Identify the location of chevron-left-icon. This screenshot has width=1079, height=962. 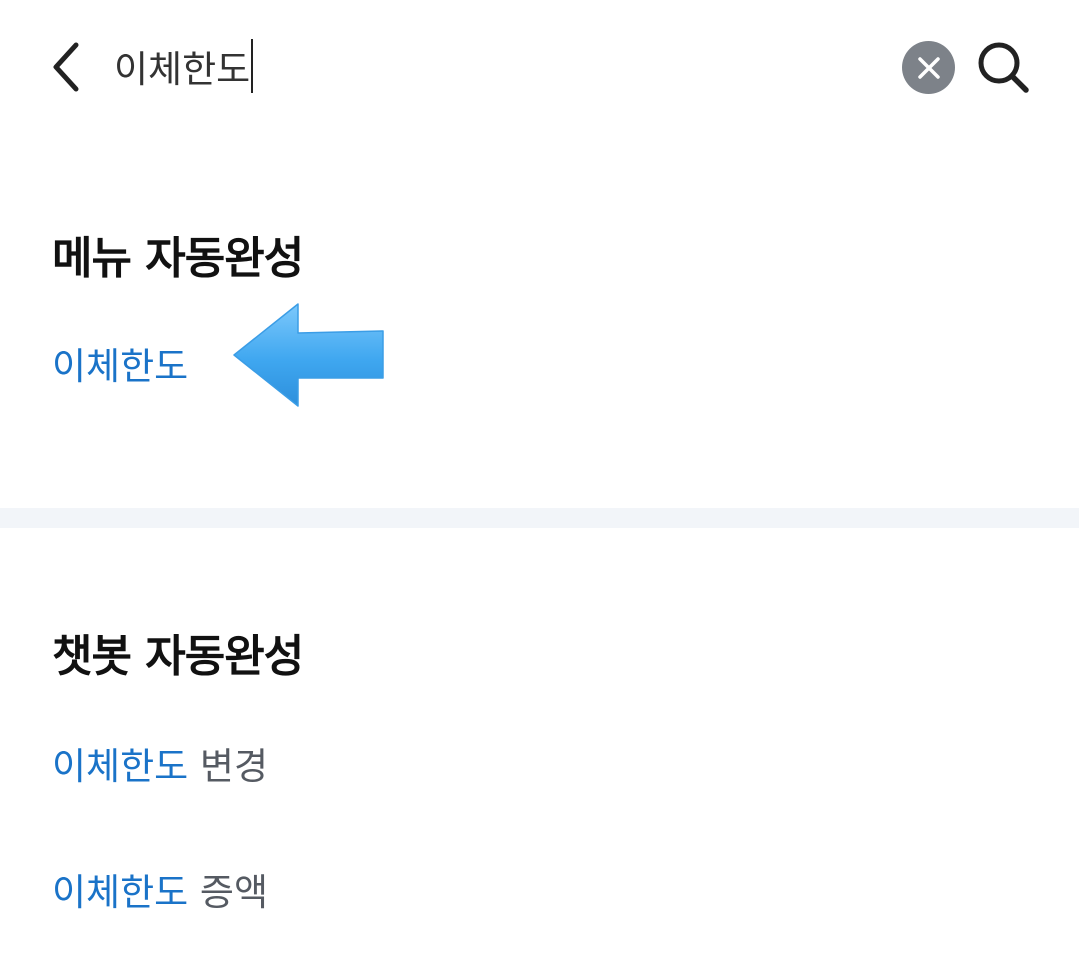
(66, 67).